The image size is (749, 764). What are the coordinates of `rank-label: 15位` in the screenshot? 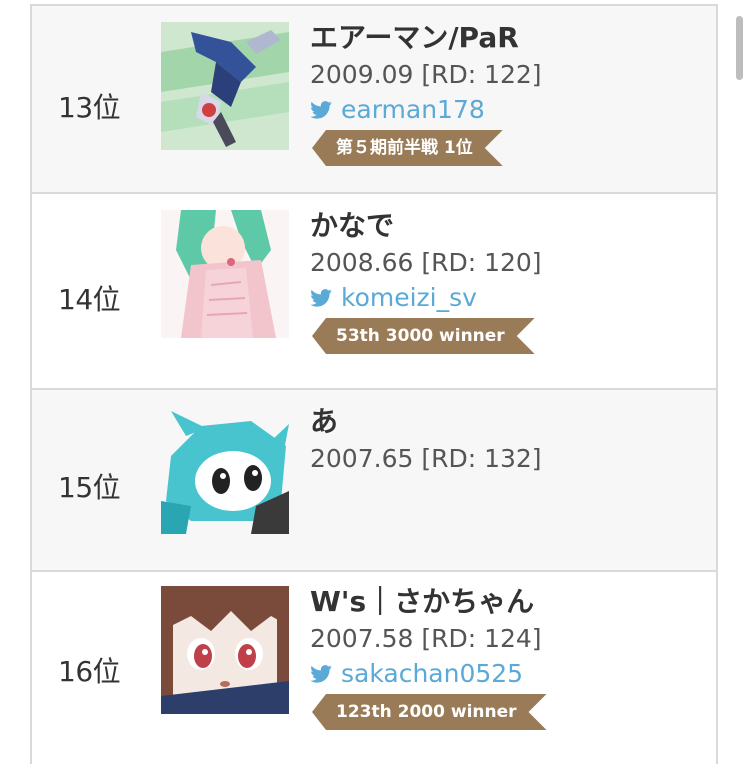 It's located at (89, 487).